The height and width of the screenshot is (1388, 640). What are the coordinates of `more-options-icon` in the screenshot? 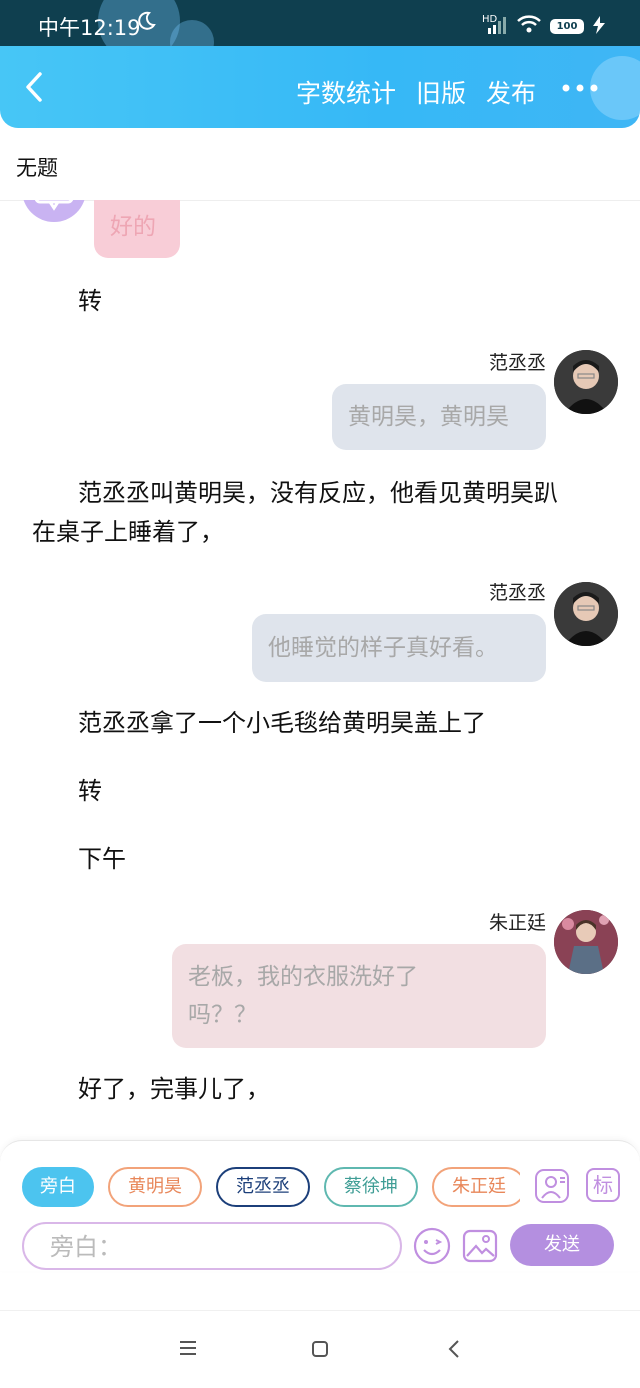 It's located at (580, 88).